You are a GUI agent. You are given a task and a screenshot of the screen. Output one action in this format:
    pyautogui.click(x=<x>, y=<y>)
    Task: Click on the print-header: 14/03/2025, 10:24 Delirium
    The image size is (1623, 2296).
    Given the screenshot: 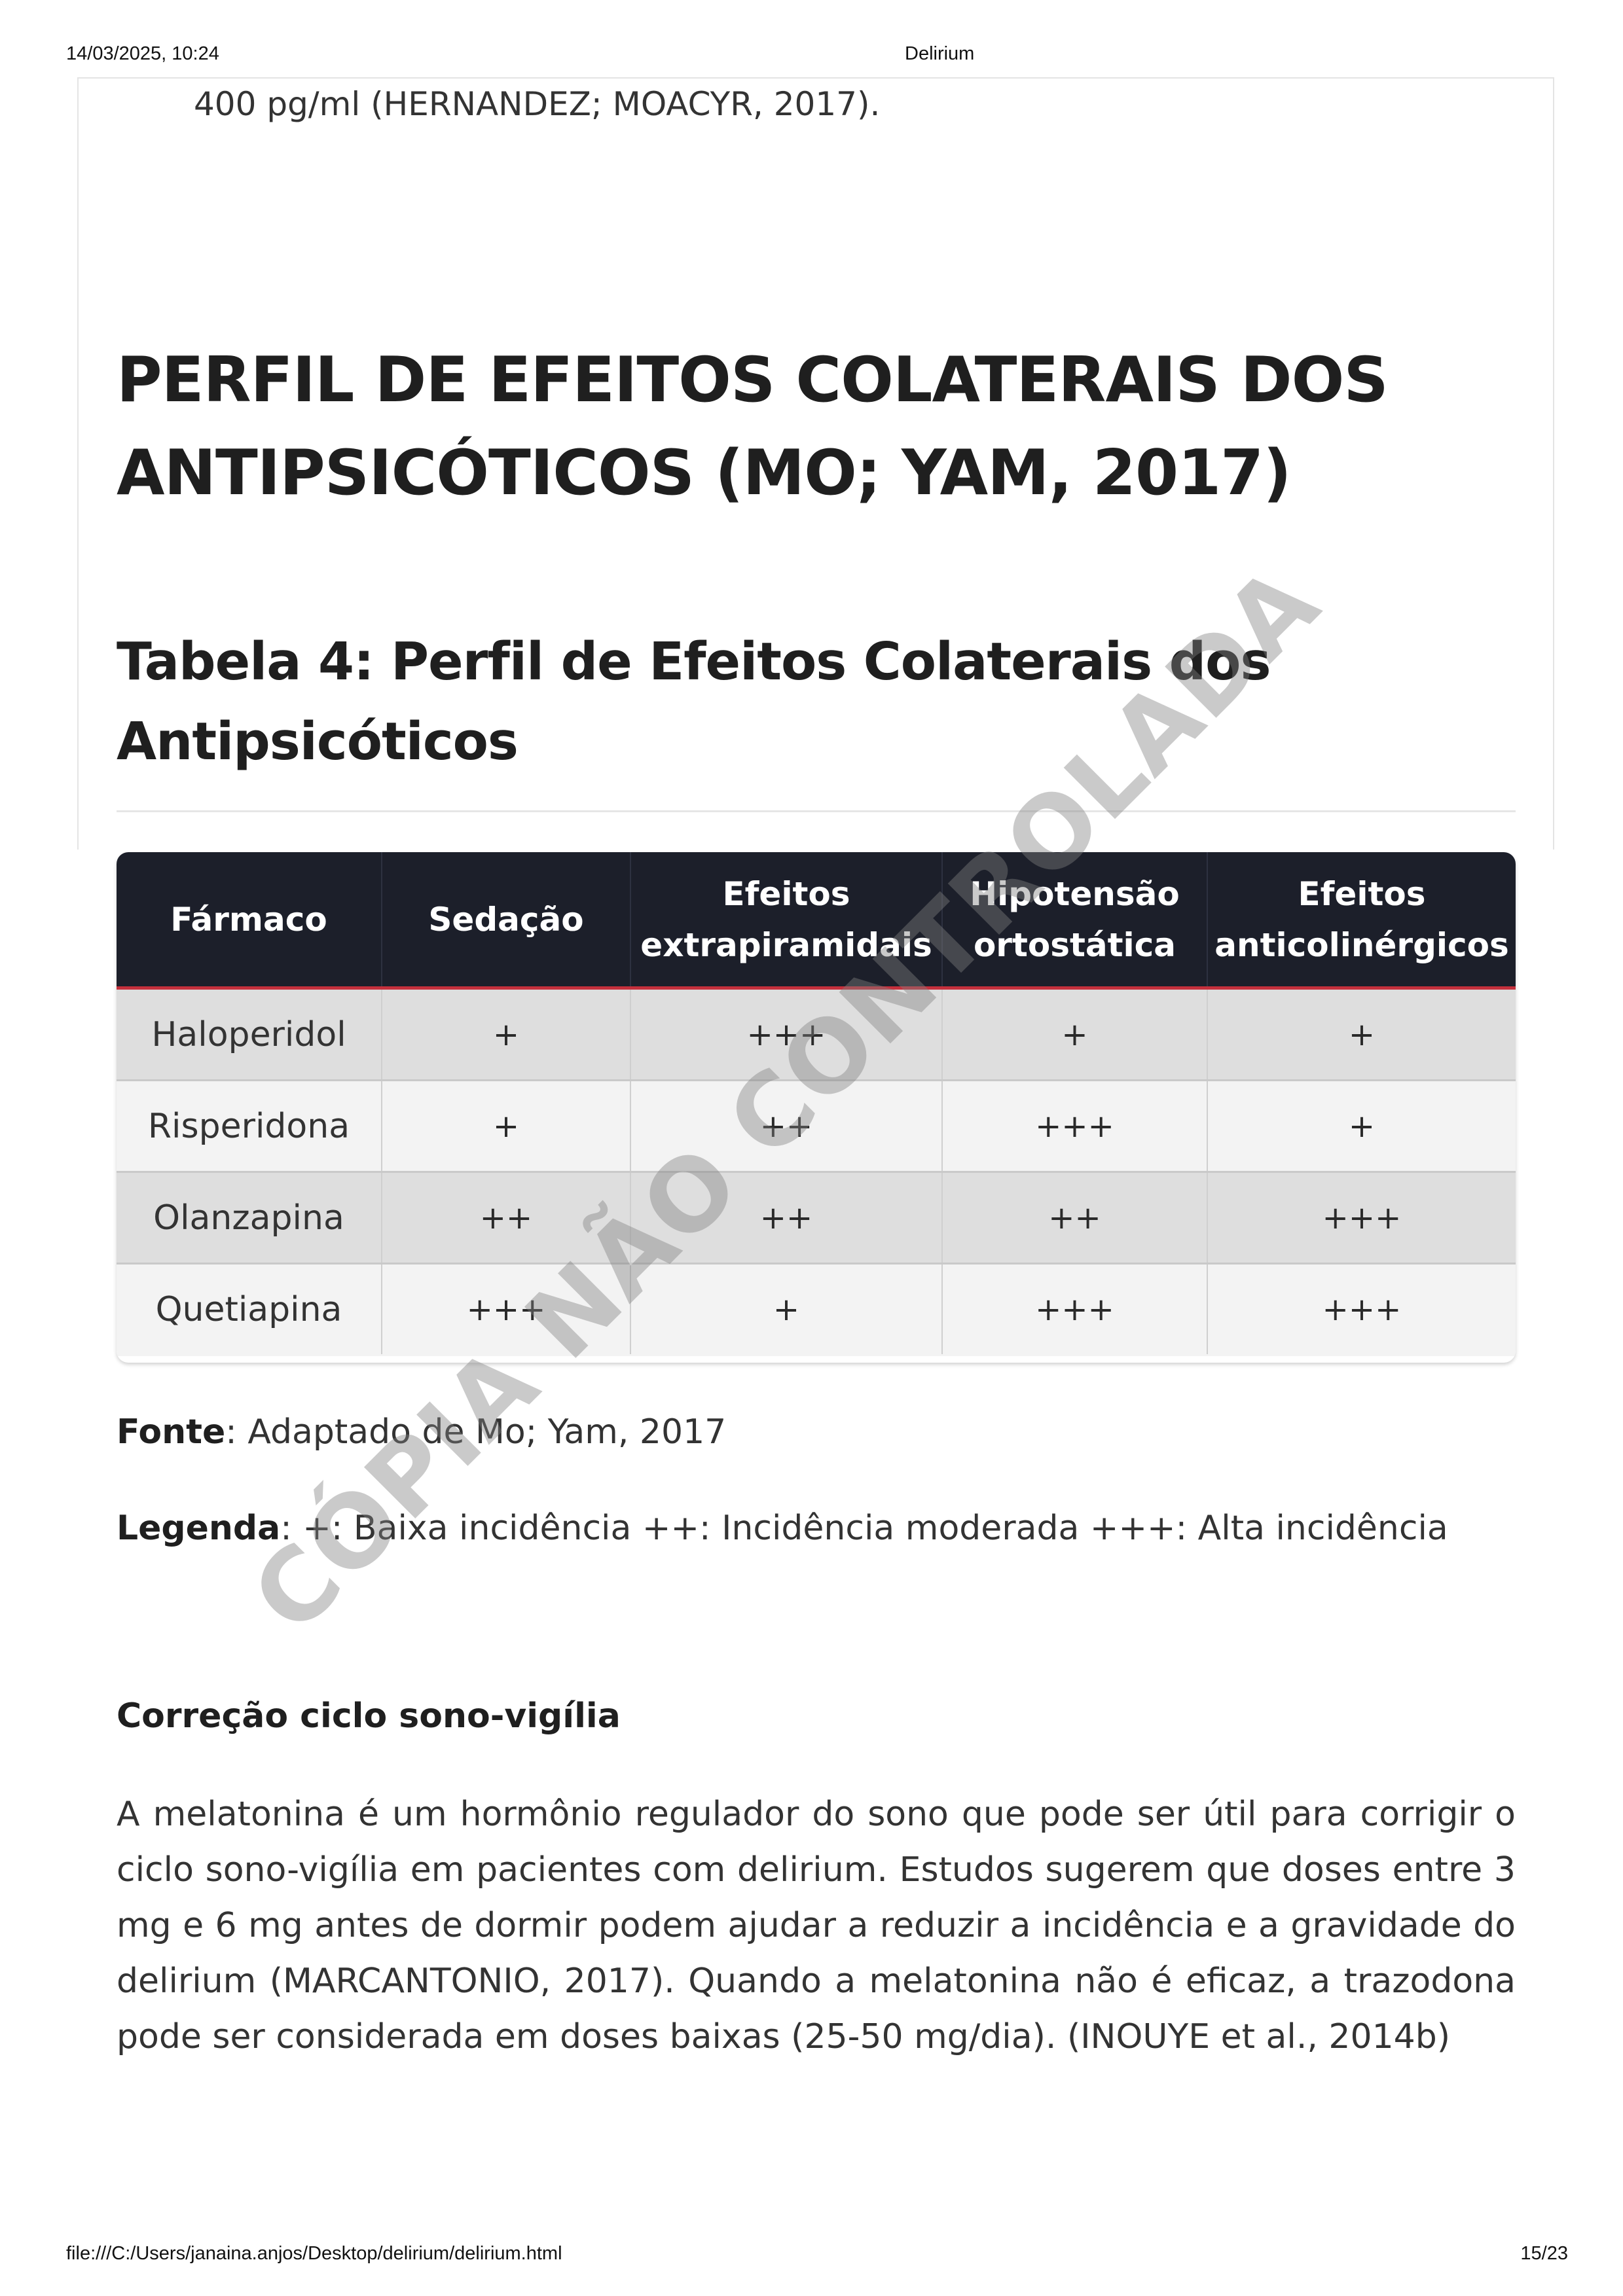 What is the action you would take?
    pyautogui.click(x=811, y=56)
    